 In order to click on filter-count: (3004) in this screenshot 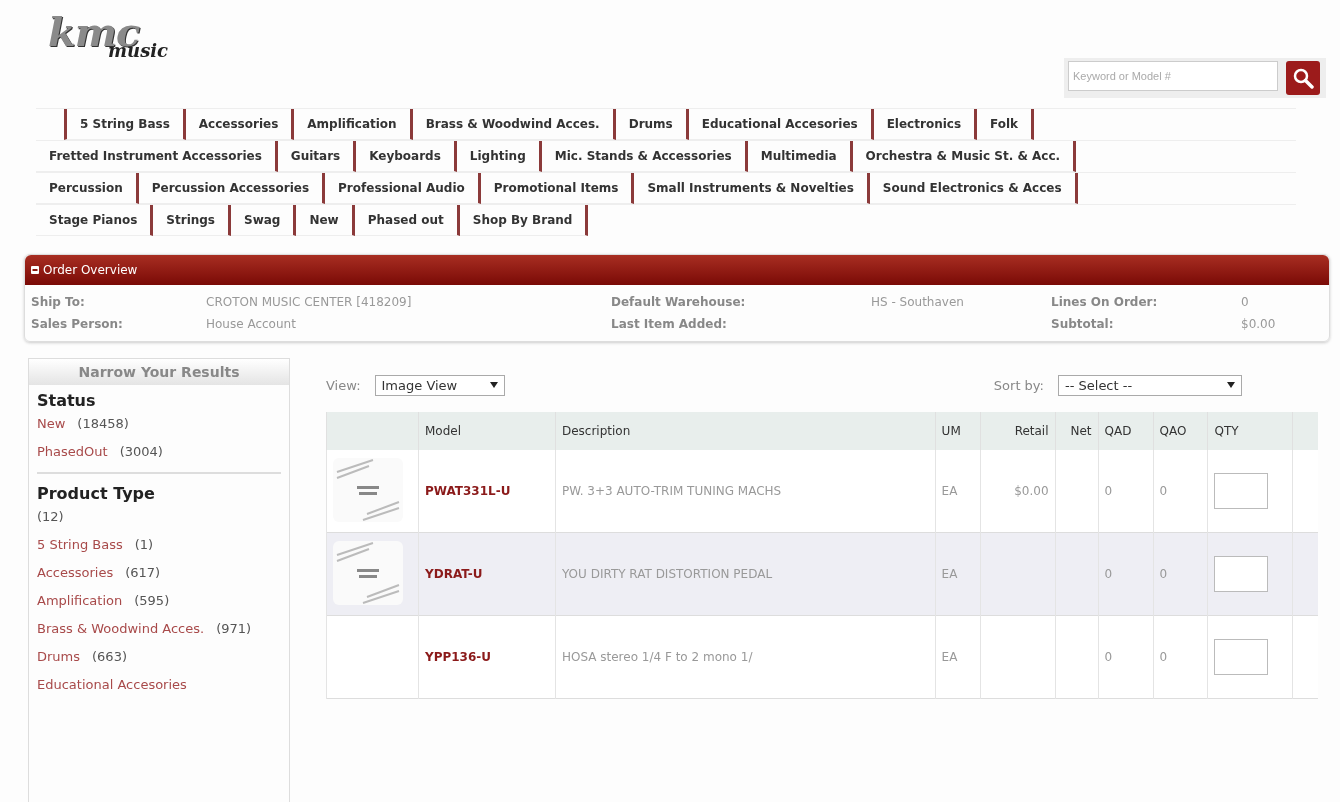, I will do `click(141, 452)`.